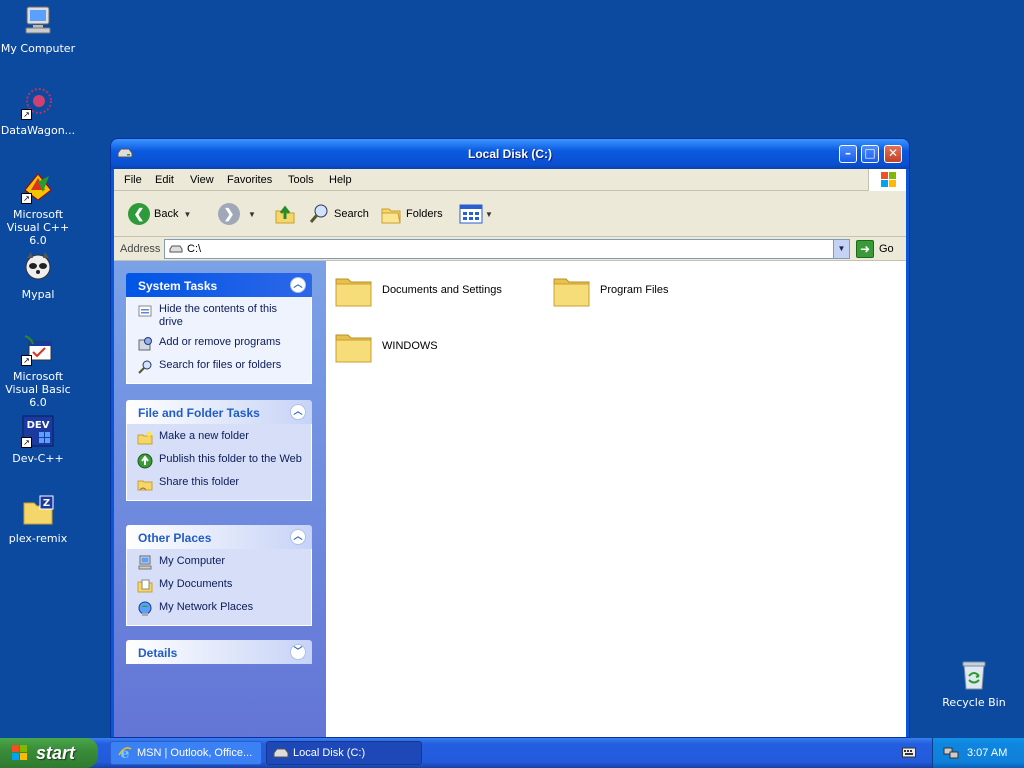 The image size is (1024, 768). What do you see at coordinates (344, 753) in the screenshot?
I see `taskbar-button-local-disk: Local Disk (C:)` at bounding box center [344, 753].